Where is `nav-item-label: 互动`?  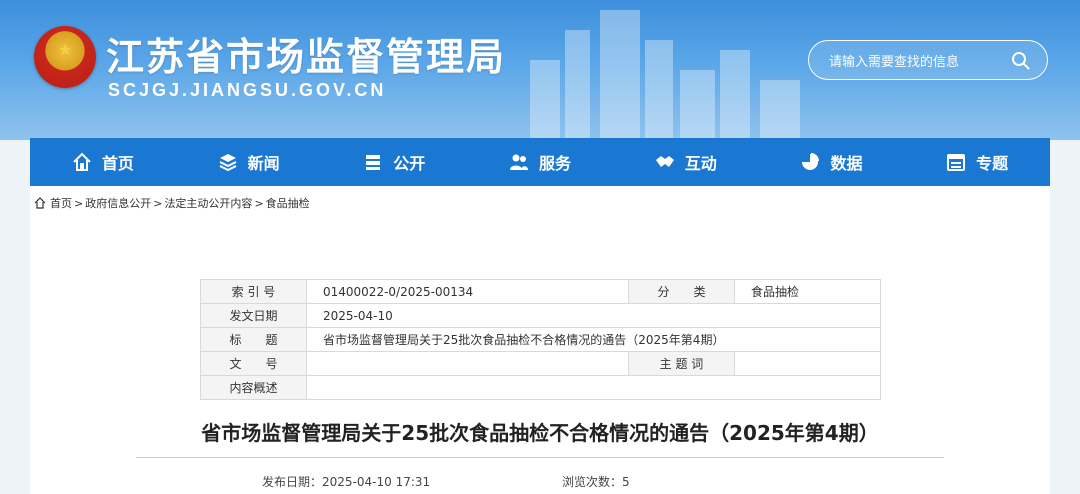 nav-item-label: 互动 is located at coordinates (700, 163).